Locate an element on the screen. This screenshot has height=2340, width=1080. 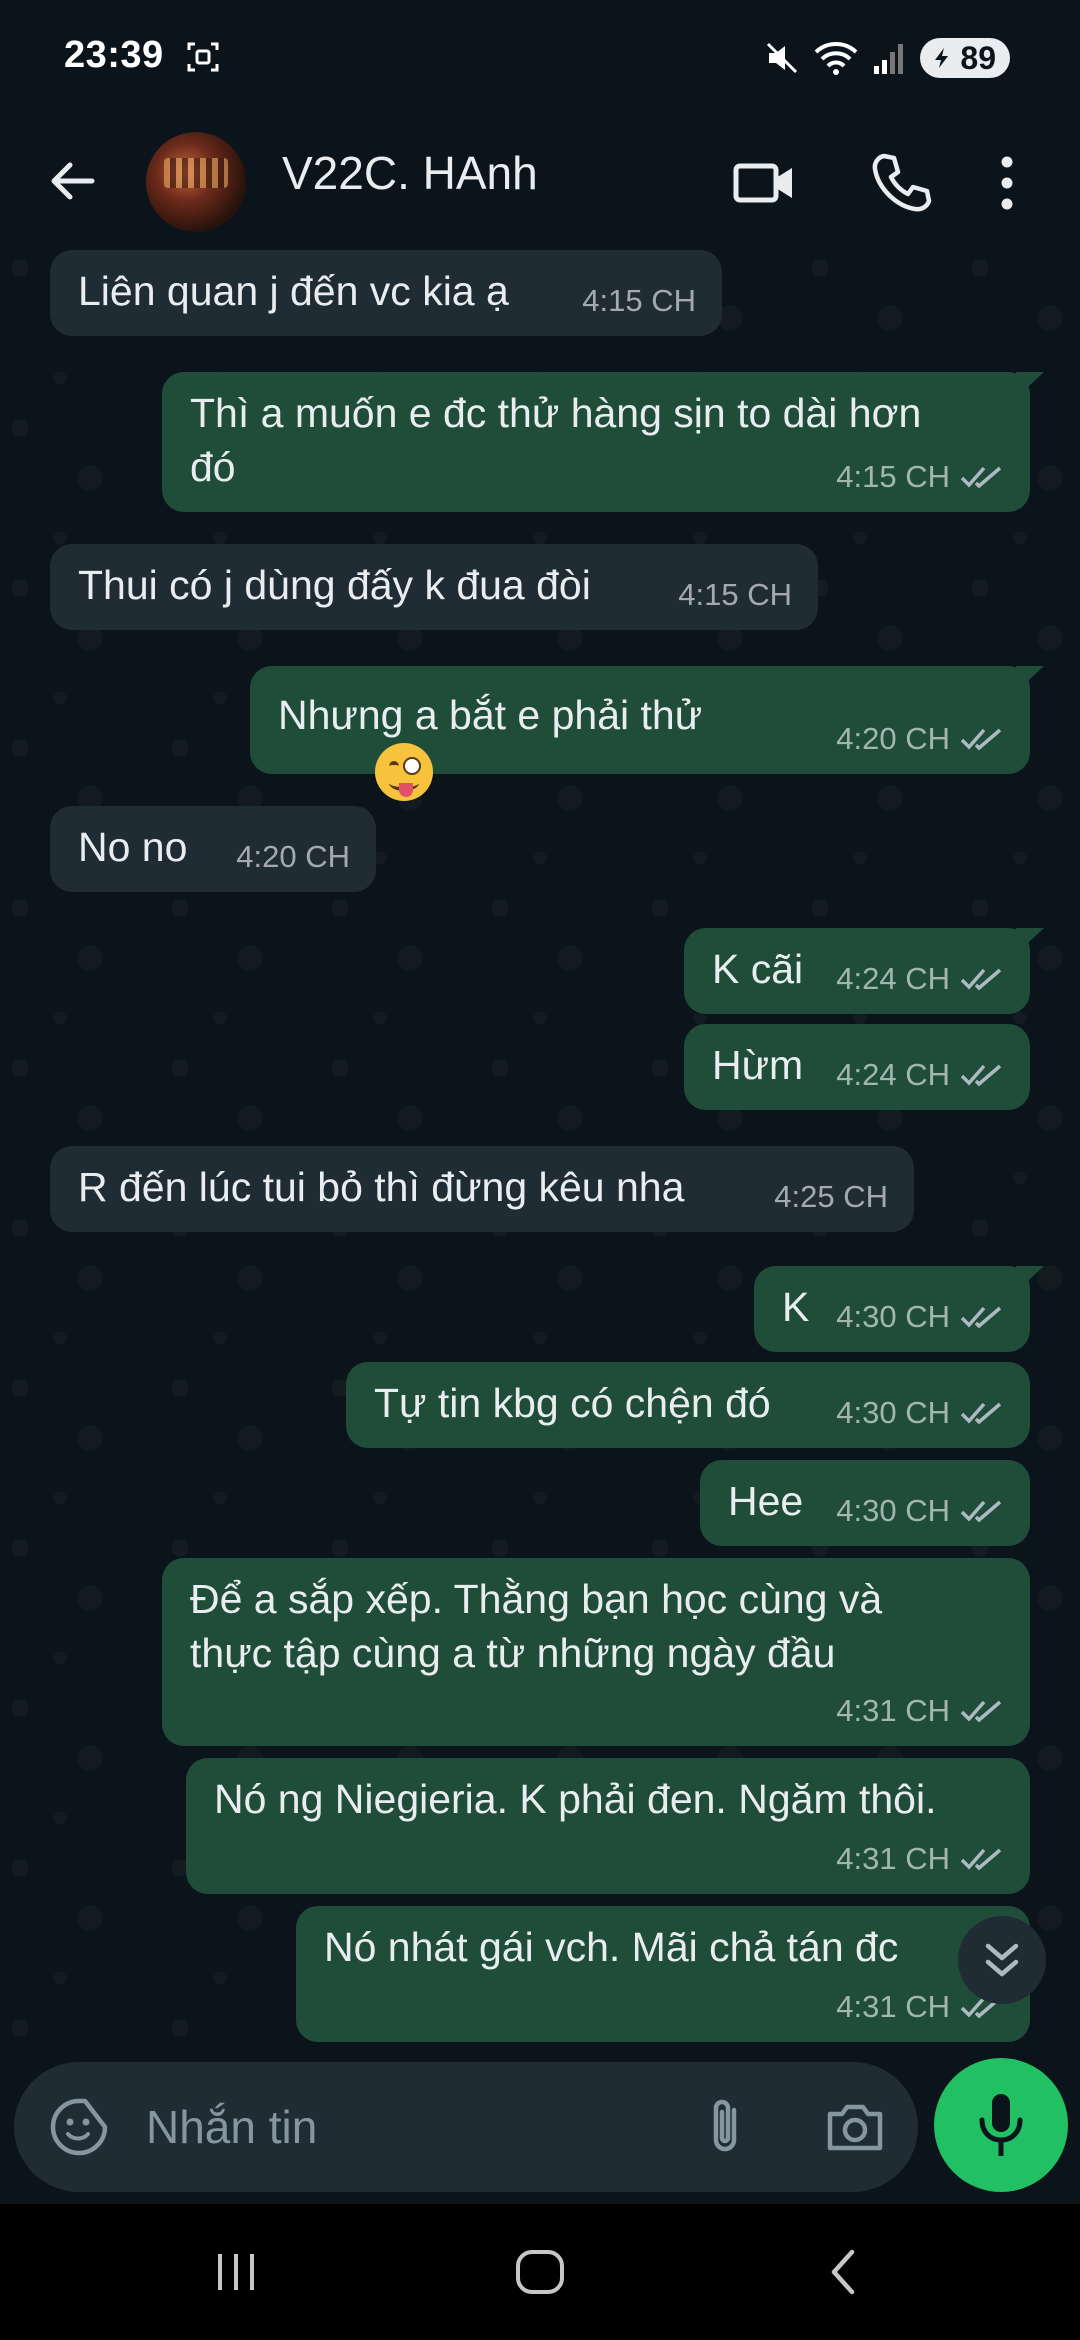
message-text: Hừm is located at coordinates (758, 1065).